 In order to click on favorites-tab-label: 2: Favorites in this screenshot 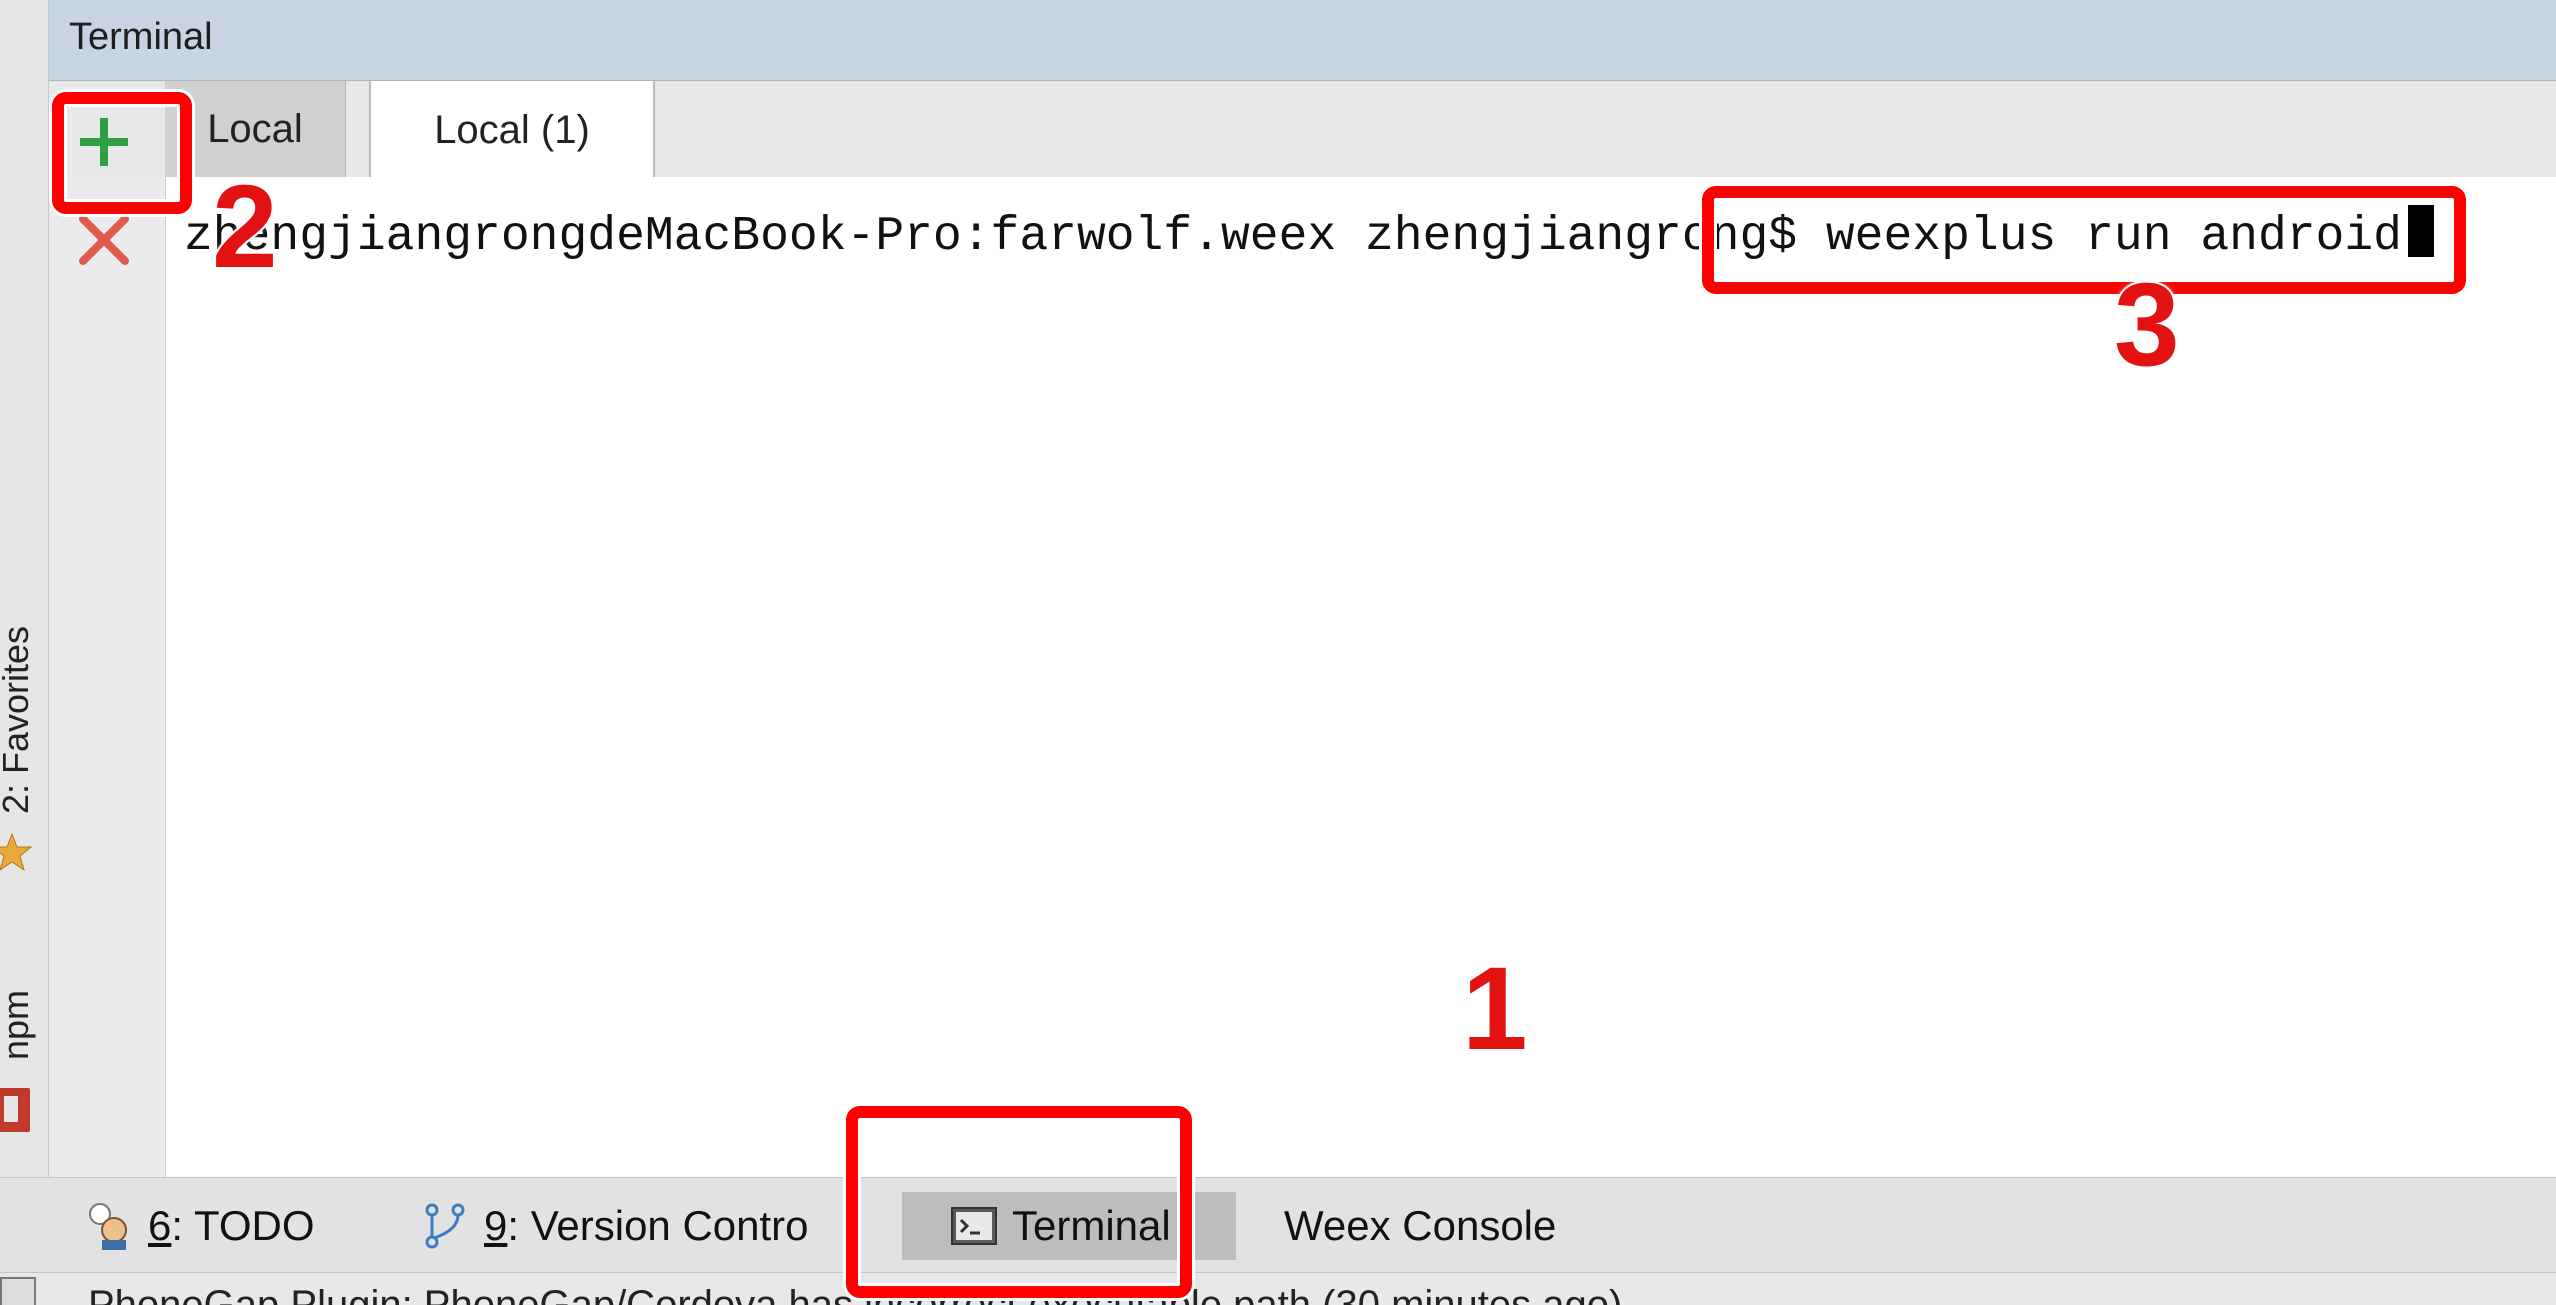, I will do `click(18, 720)`.